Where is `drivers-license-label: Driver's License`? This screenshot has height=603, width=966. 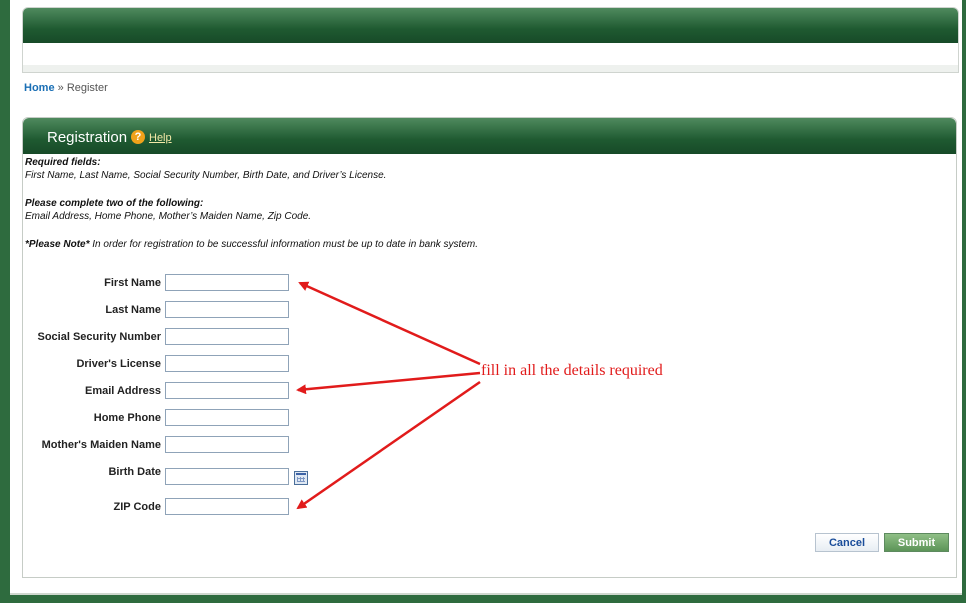
drivers-license-label: Driver's License is located at coordinates (118, 364).